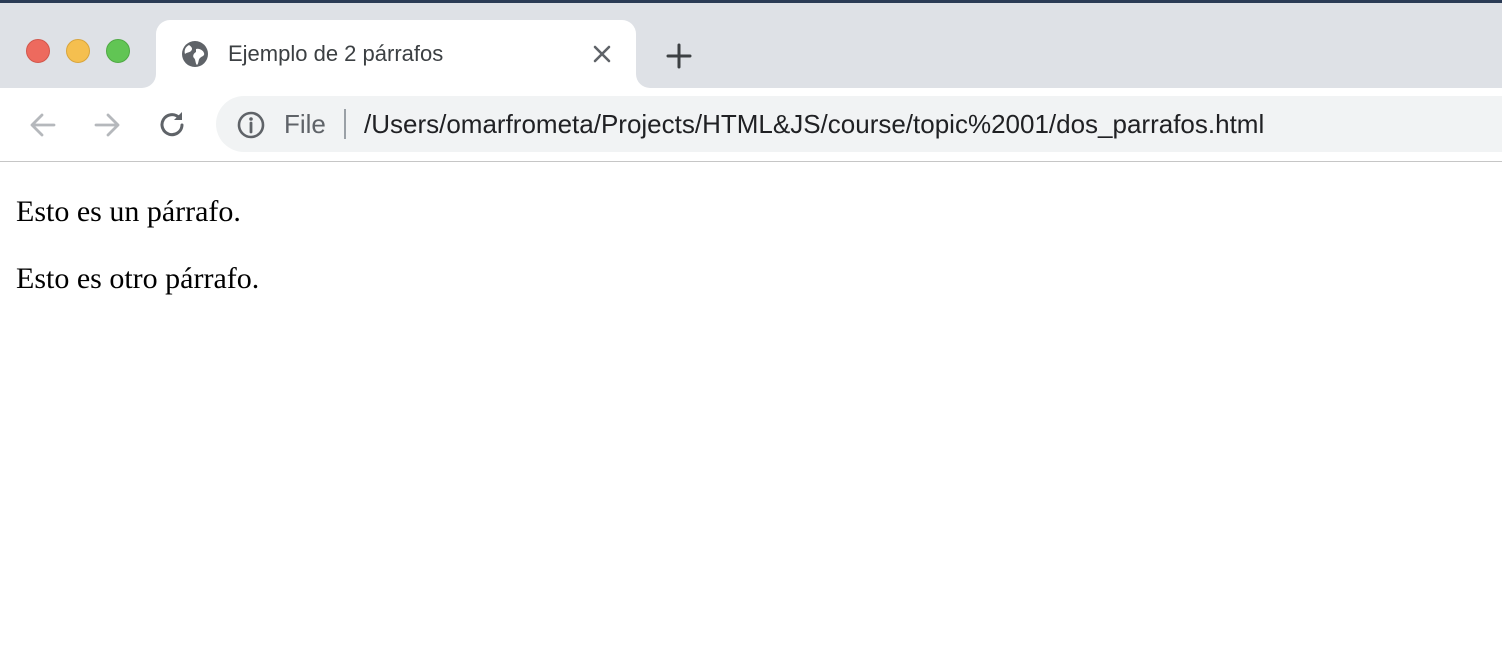 The width and height of the screenshot is (1502, 656). What do you see at coordinates (345, 124) in the screenshot?
I see `scheme-divider` at bounding box center [345, 124].